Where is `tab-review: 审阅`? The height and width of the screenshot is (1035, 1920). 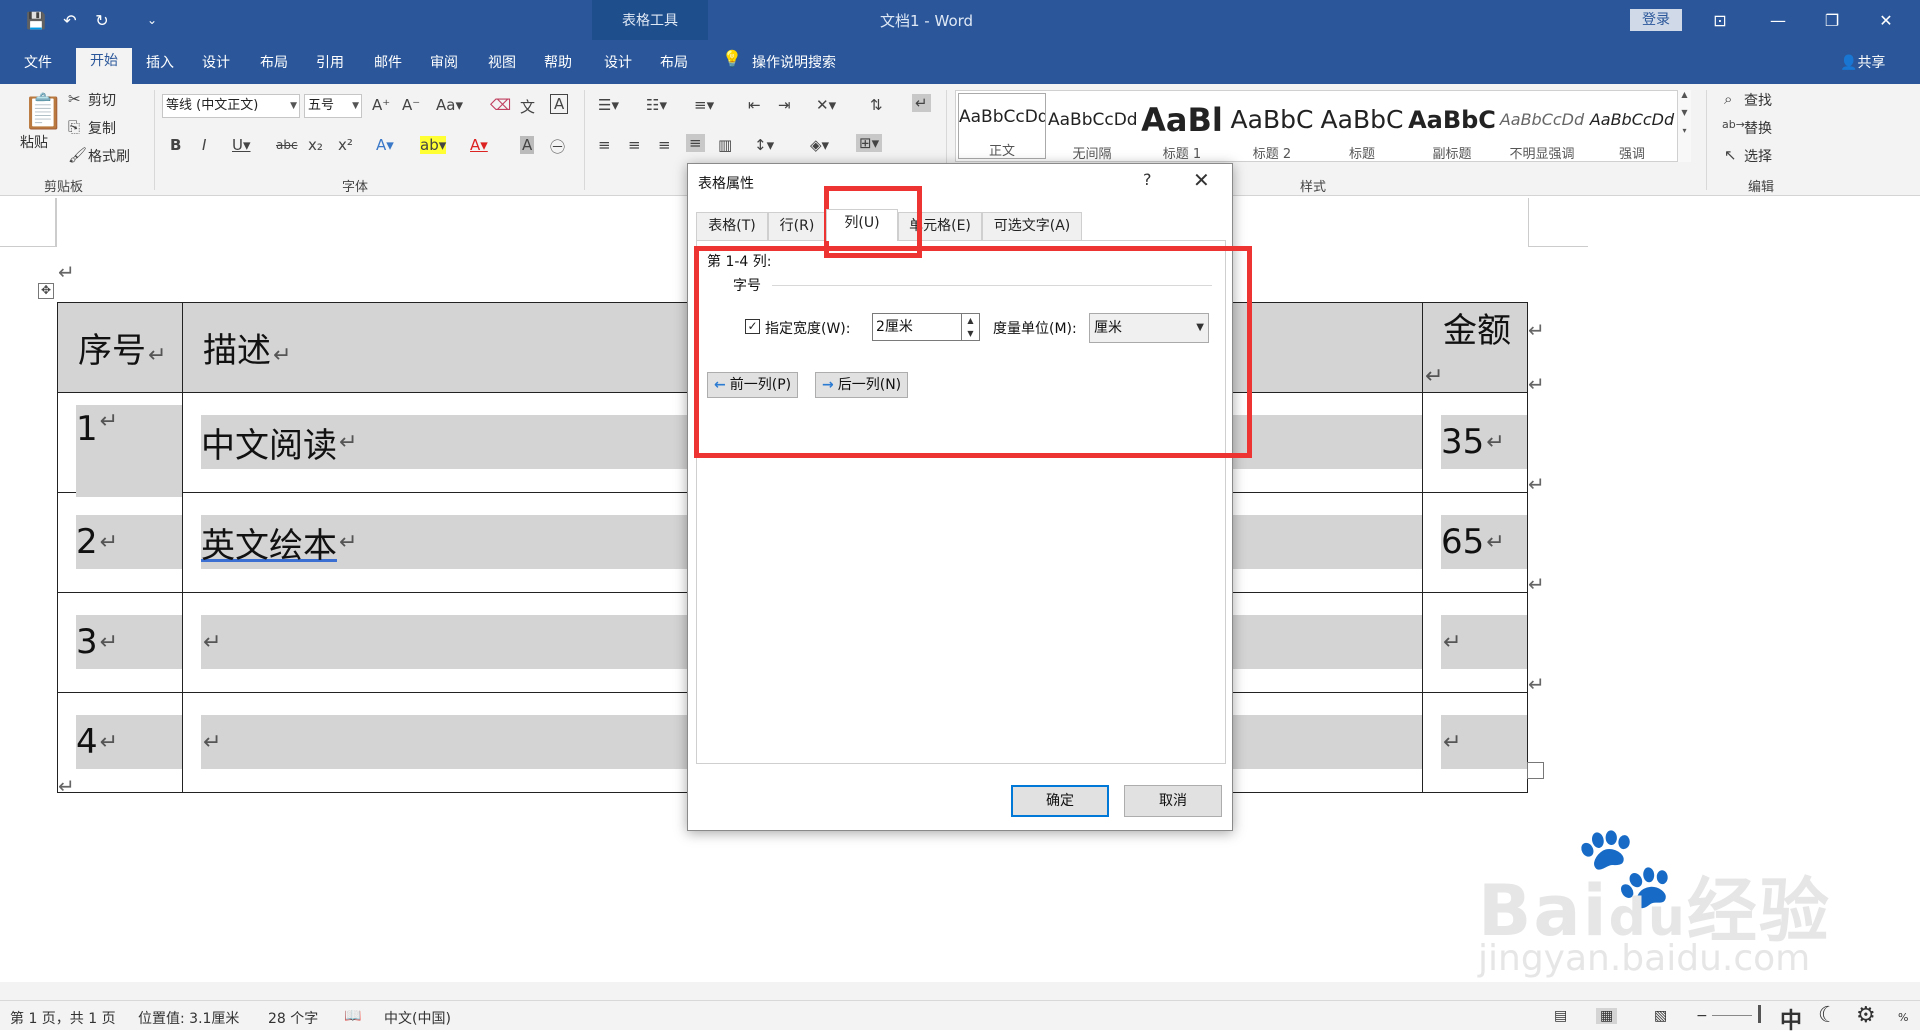 tab-review: 审阅 is located at coordinates (444, 64).